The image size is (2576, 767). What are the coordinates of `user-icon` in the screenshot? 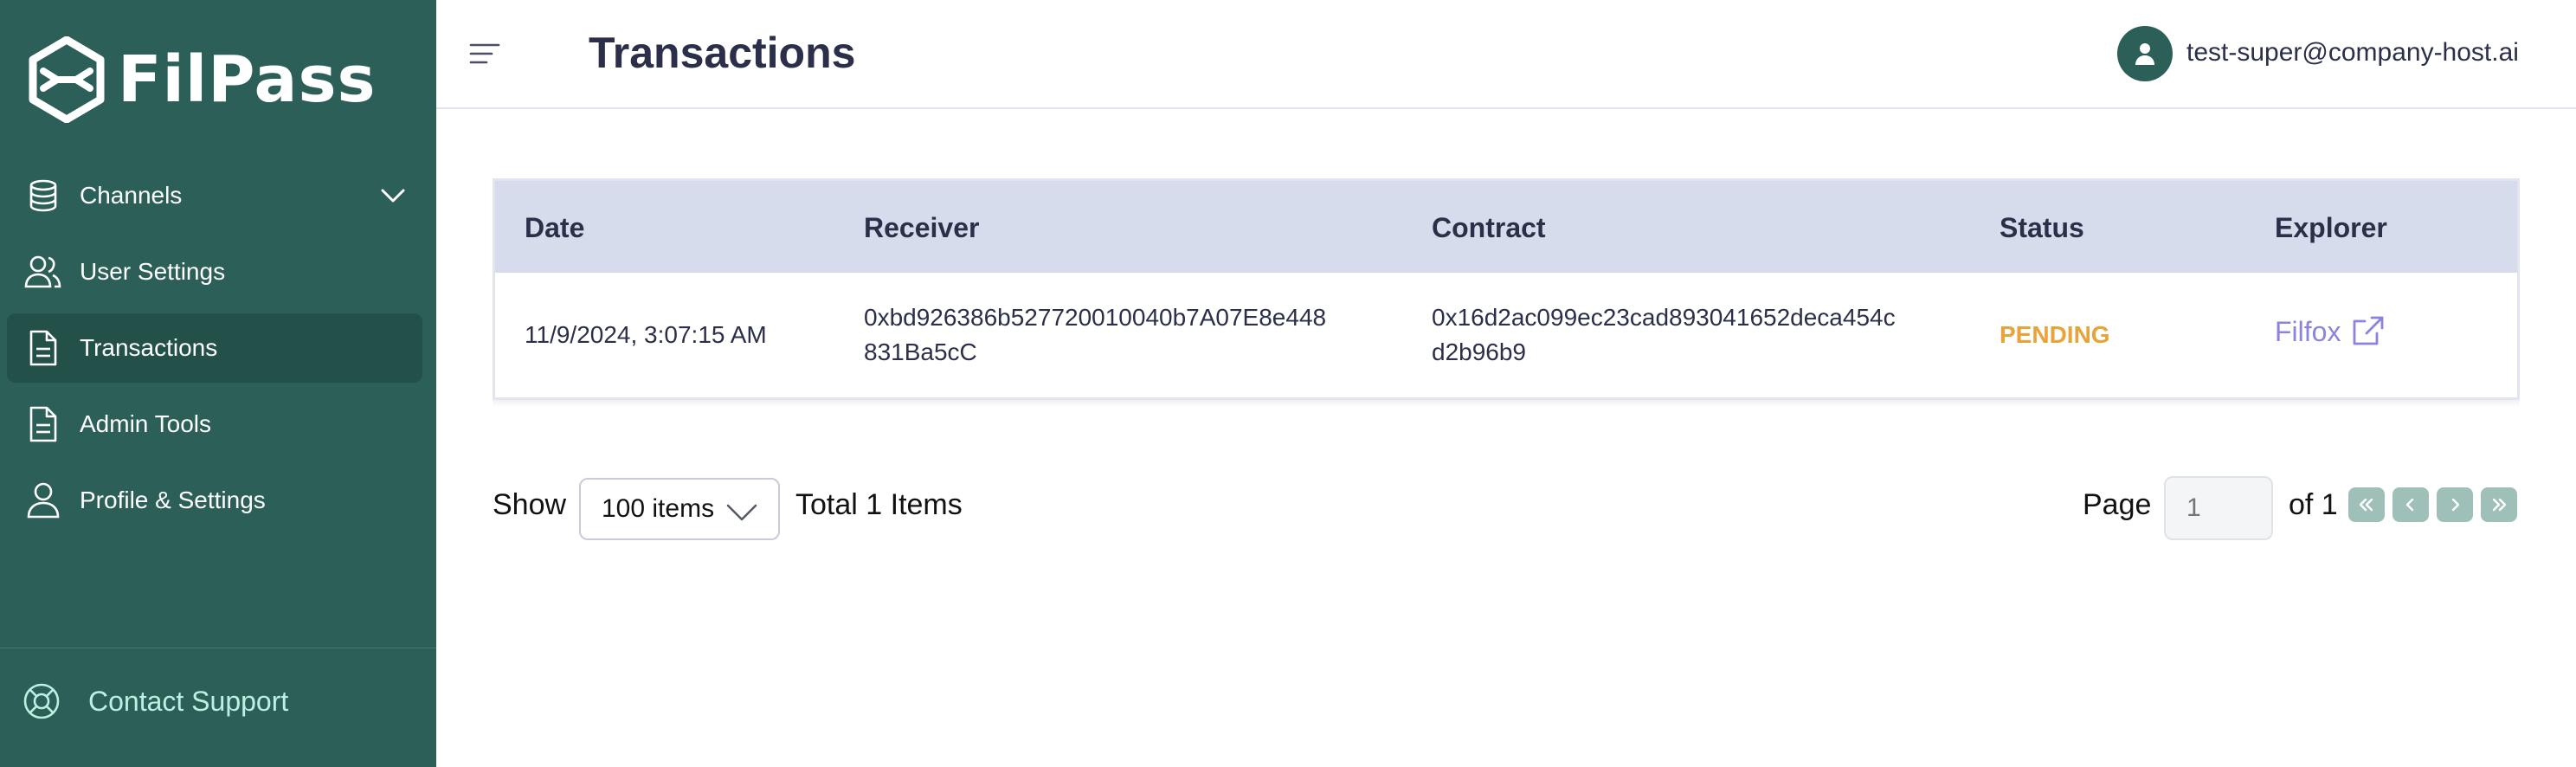 It's located at (43, 500).